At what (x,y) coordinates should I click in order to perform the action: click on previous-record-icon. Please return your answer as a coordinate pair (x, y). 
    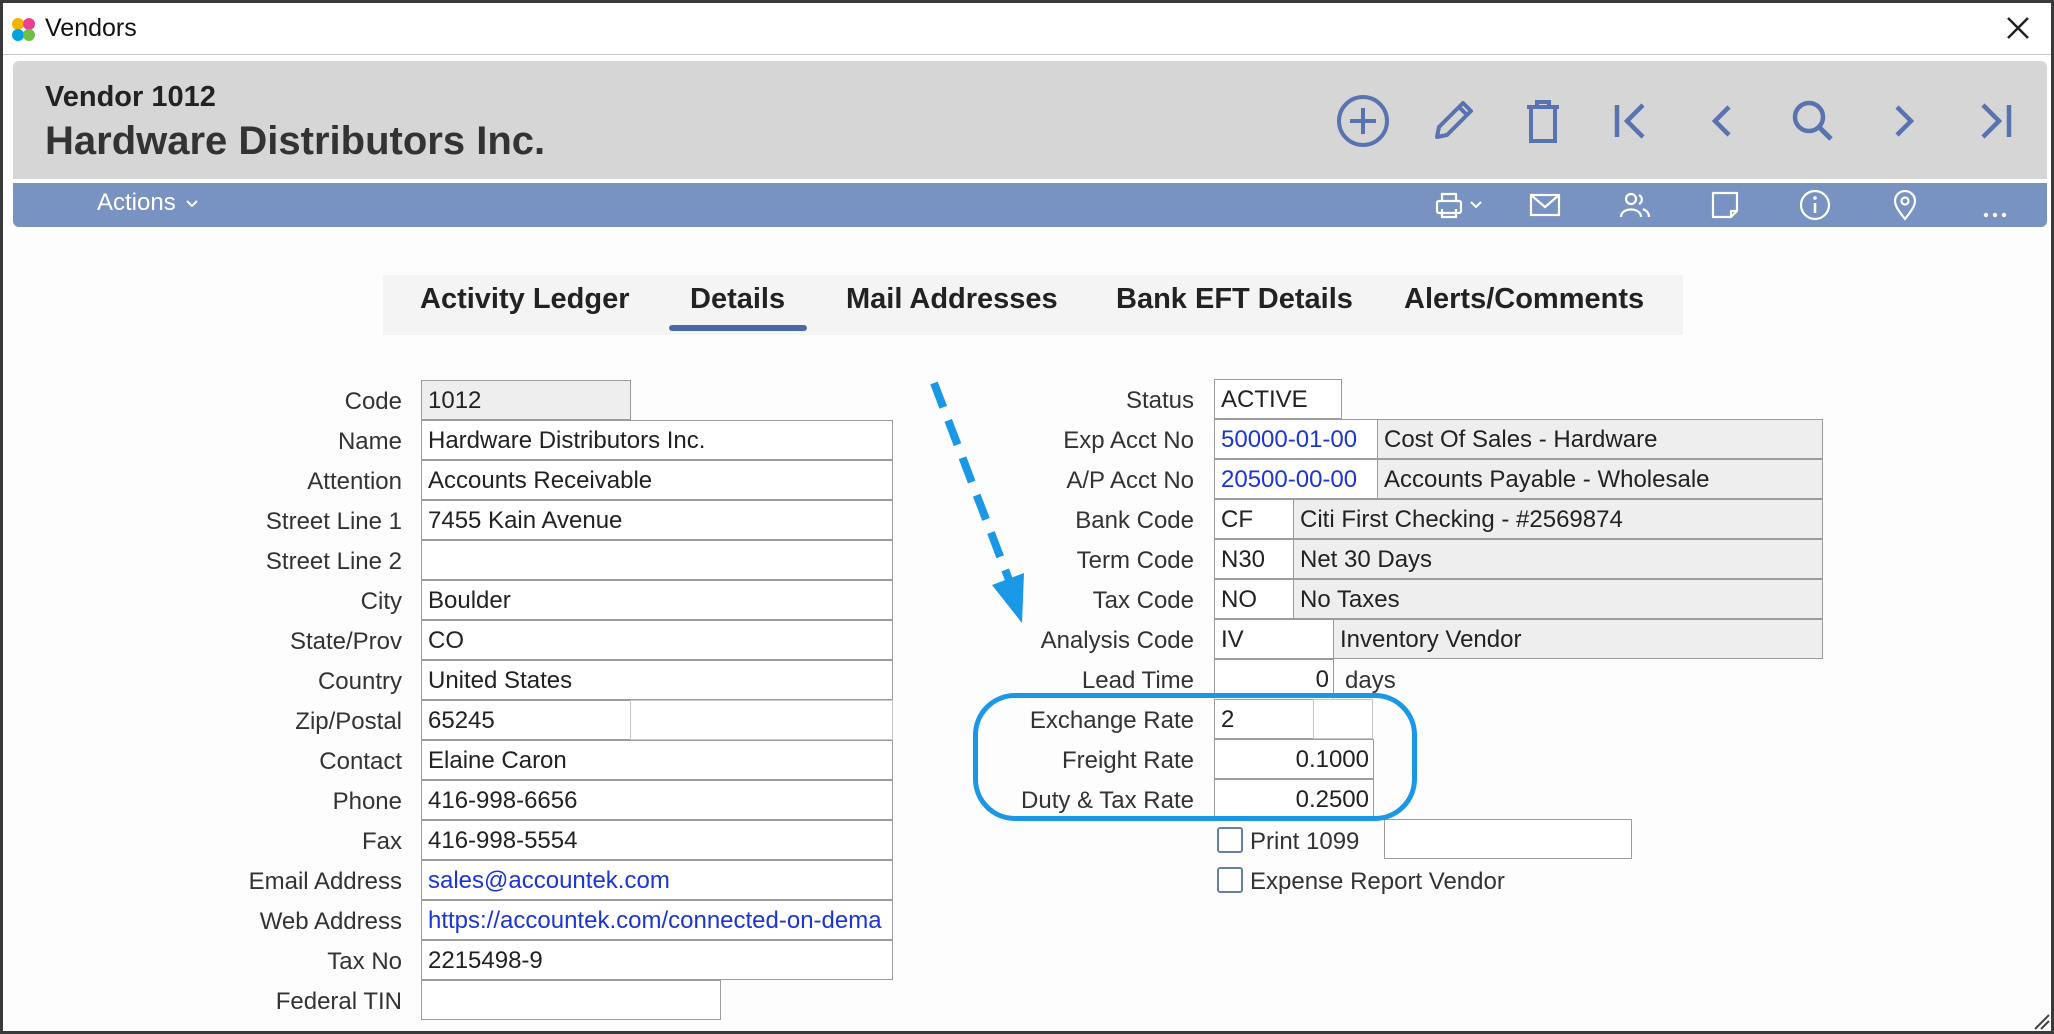
    Looking at the image, I should click on (1723, 121).